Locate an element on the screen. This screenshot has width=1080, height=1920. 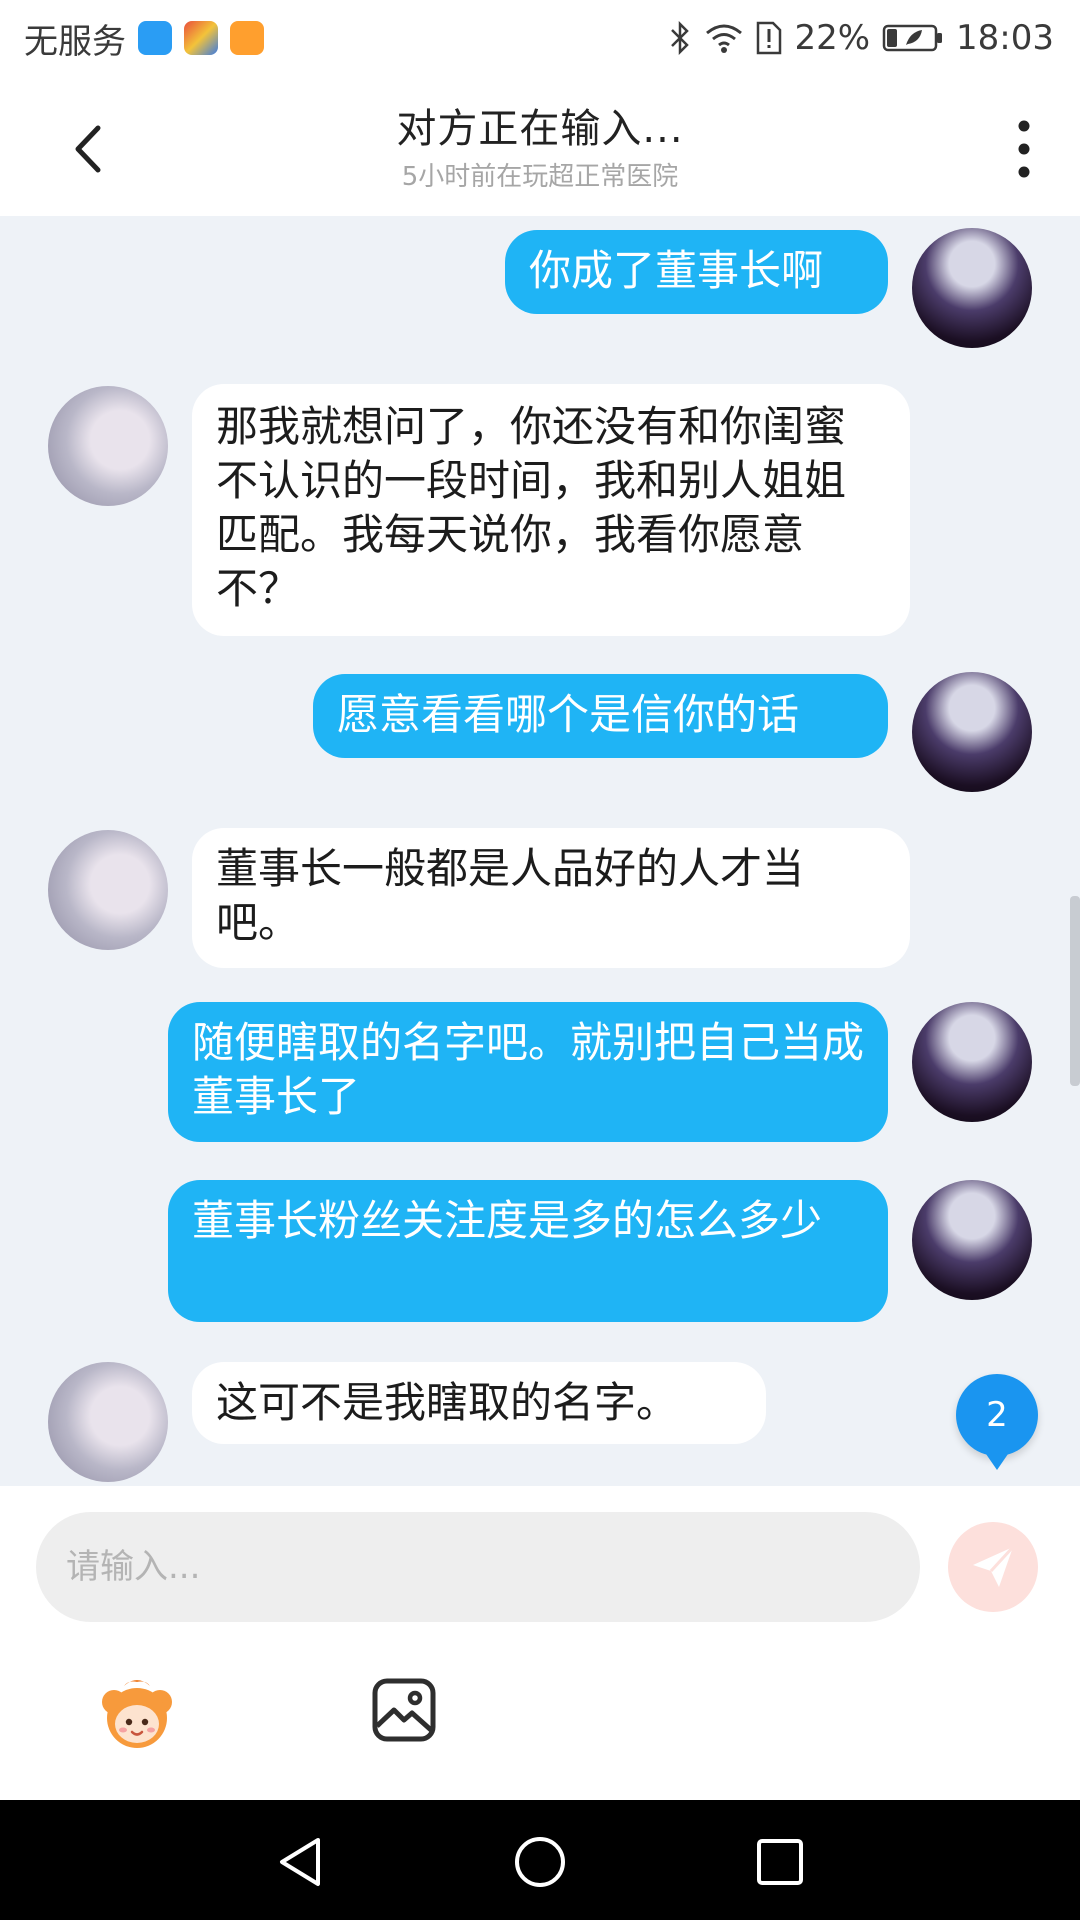
video-notification-icon is located at coordinates (247, 38).